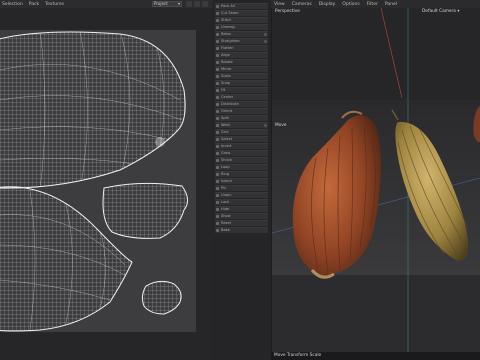 This screenshot has height=360, width=480. I want to click on command-label: Show, so click(226, 216).